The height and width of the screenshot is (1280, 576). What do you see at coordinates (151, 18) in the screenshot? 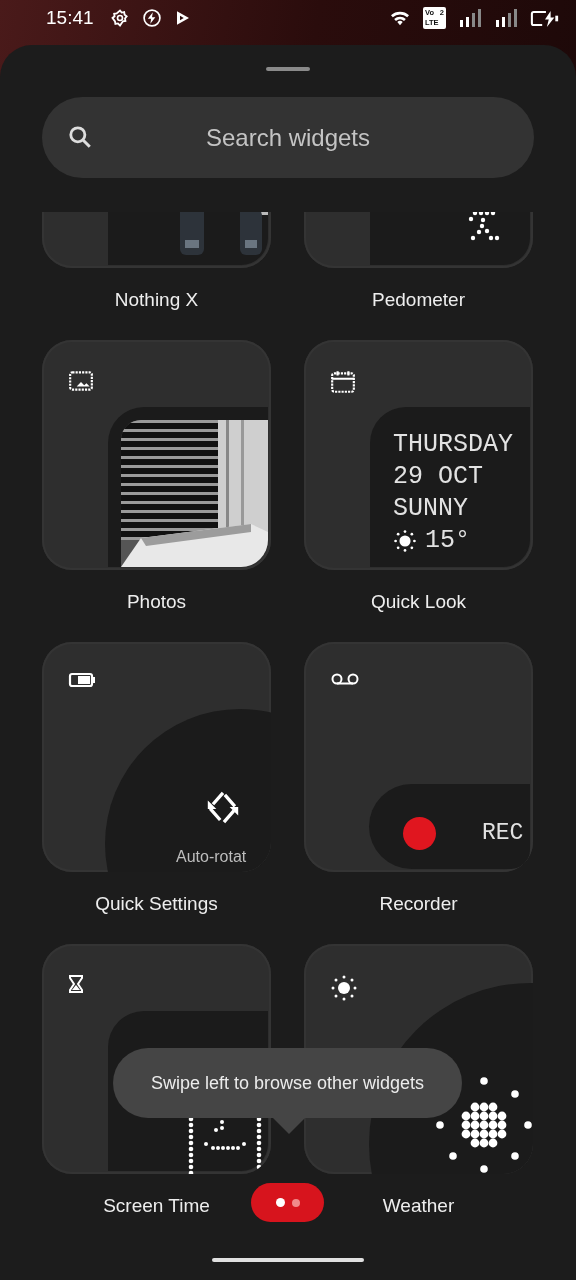
I see `bolt-icon` at bounding box center [151, 18].